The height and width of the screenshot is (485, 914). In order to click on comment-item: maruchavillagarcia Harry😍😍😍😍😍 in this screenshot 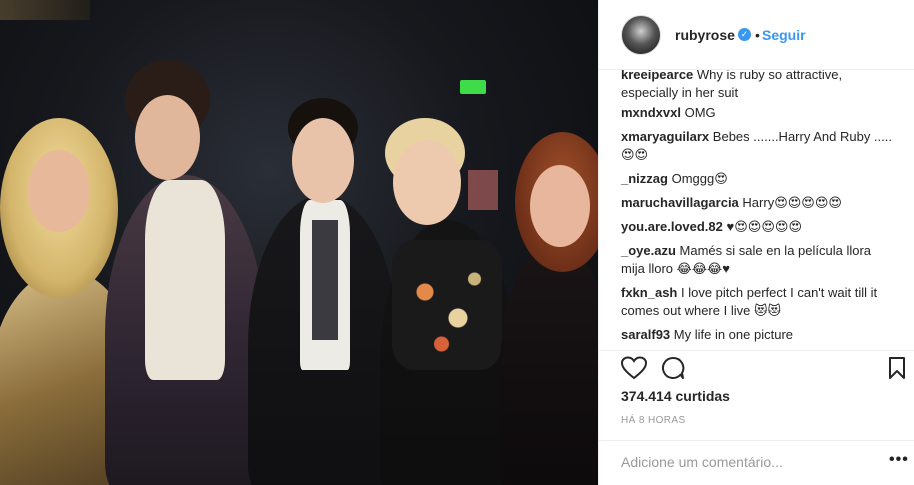, I will do `click(757, 203)`.